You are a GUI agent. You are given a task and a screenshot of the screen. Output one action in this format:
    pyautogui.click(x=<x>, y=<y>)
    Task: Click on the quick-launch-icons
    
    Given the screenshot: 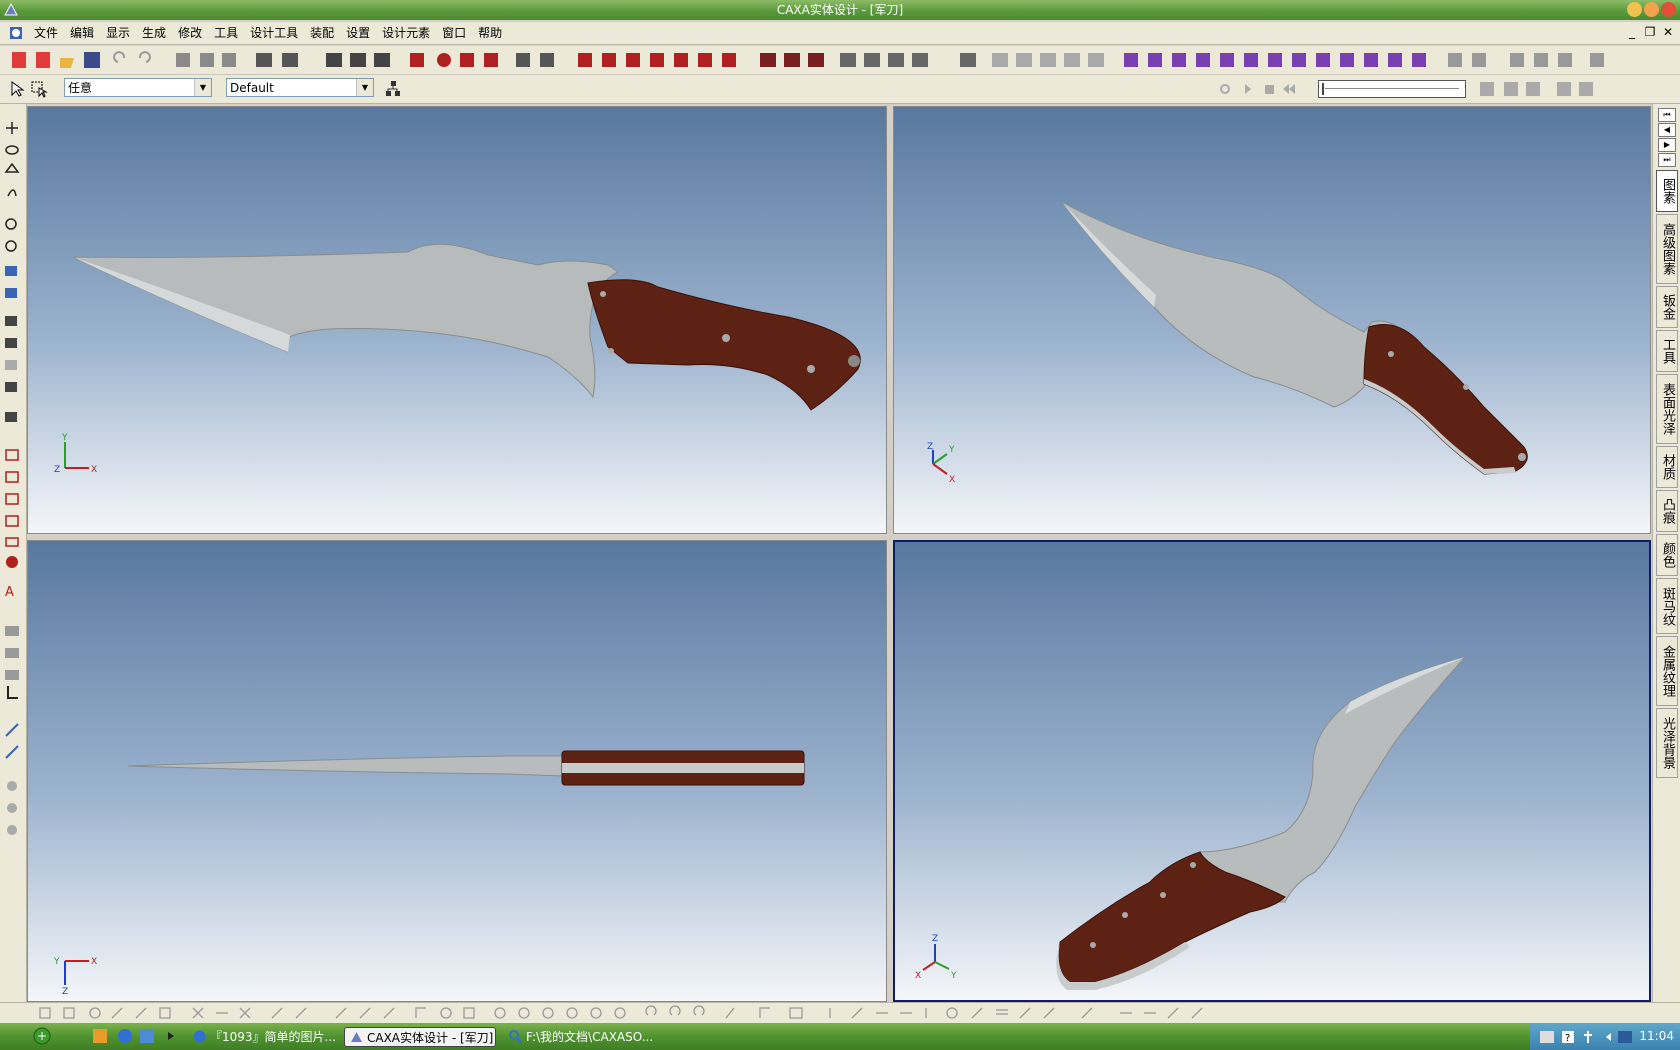 What is the action you would take?
    pyautogui.click(x=138, y=1037)
    